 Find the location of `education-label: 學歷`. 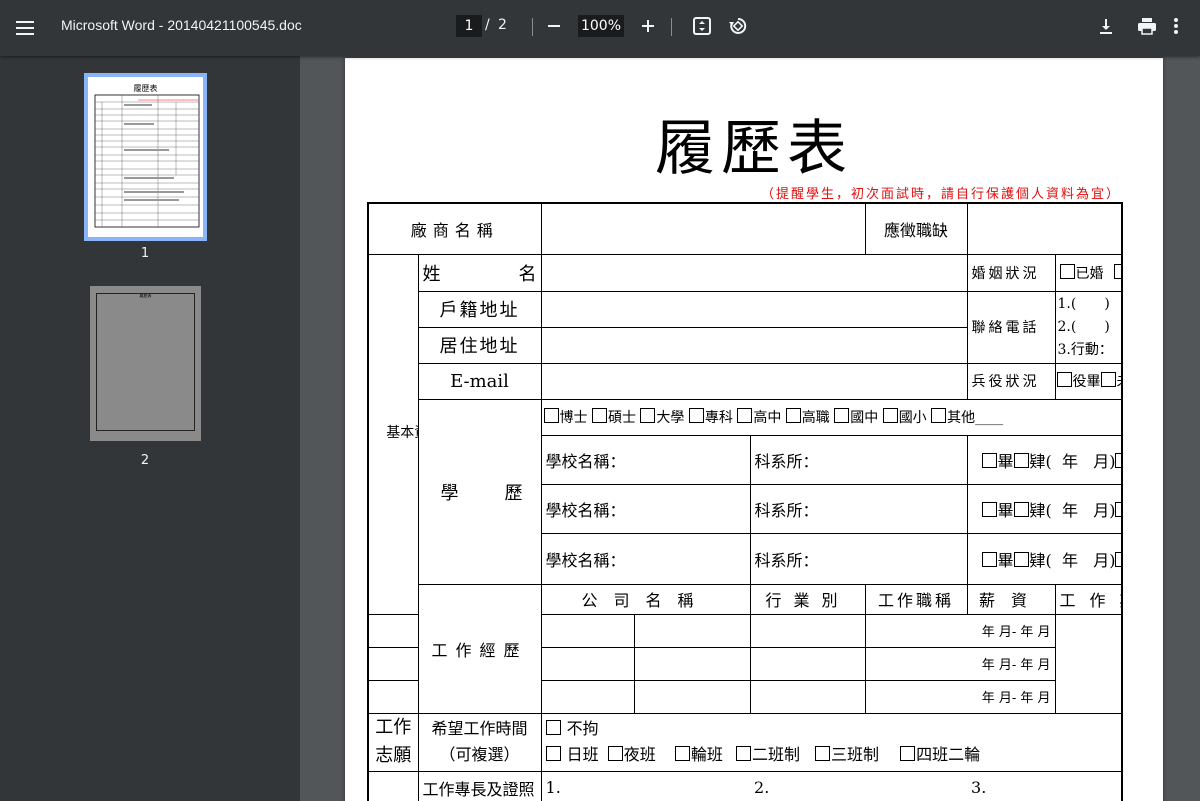

education-label: 學歷 is located at coordinates (479, 491).